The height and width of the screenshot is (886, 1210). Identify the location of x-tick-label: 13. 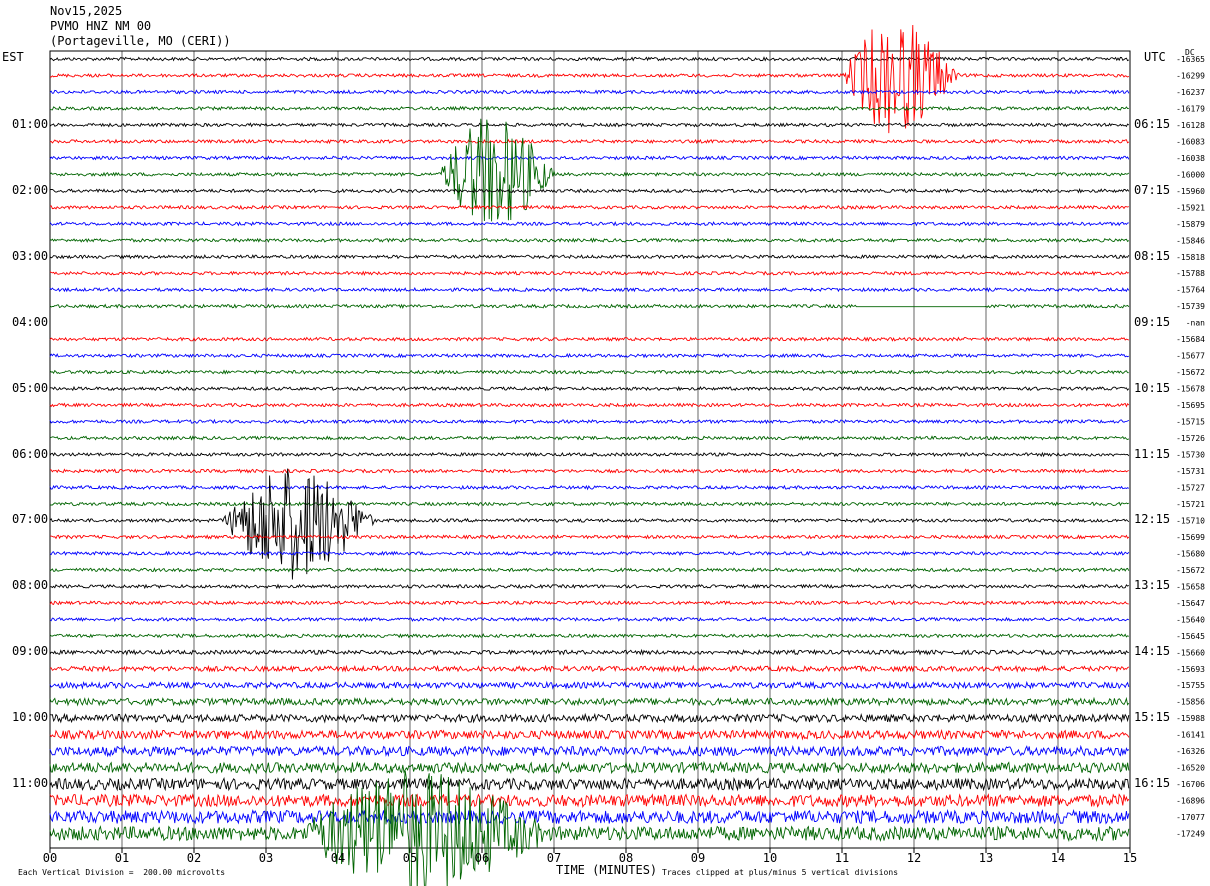
(986, 858).